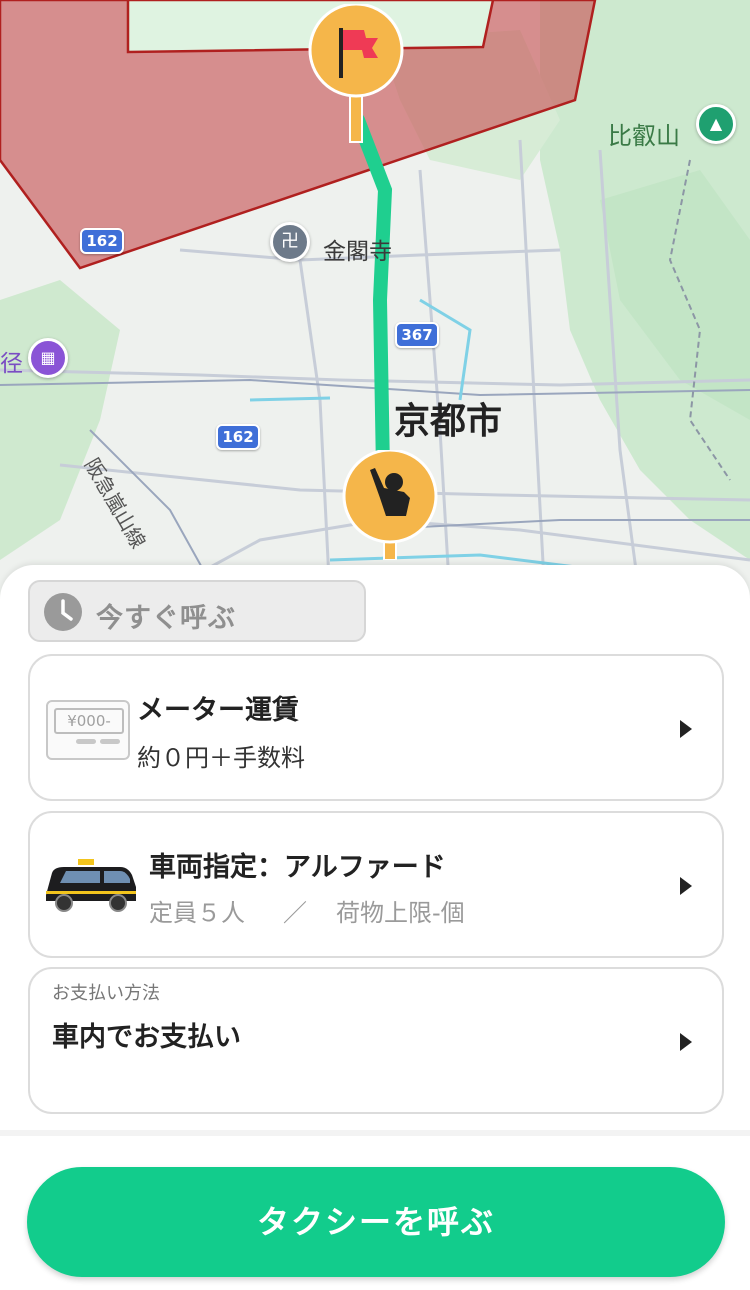 This screenshot has width=750, height=1290. I want to click on divider, so click(375, 1133).